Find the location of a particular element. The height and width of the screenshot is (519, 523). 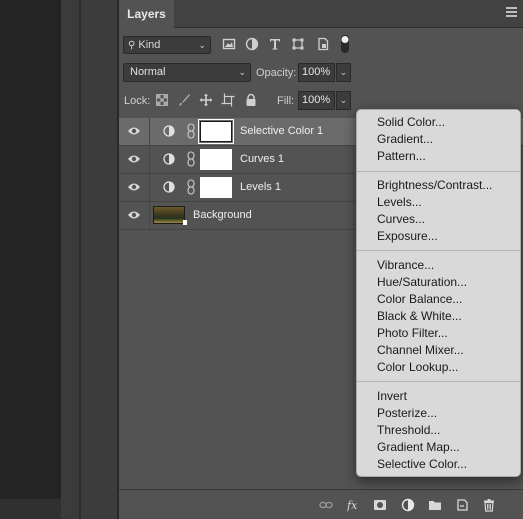

new-group-icon is located at coordinates (435, 505).